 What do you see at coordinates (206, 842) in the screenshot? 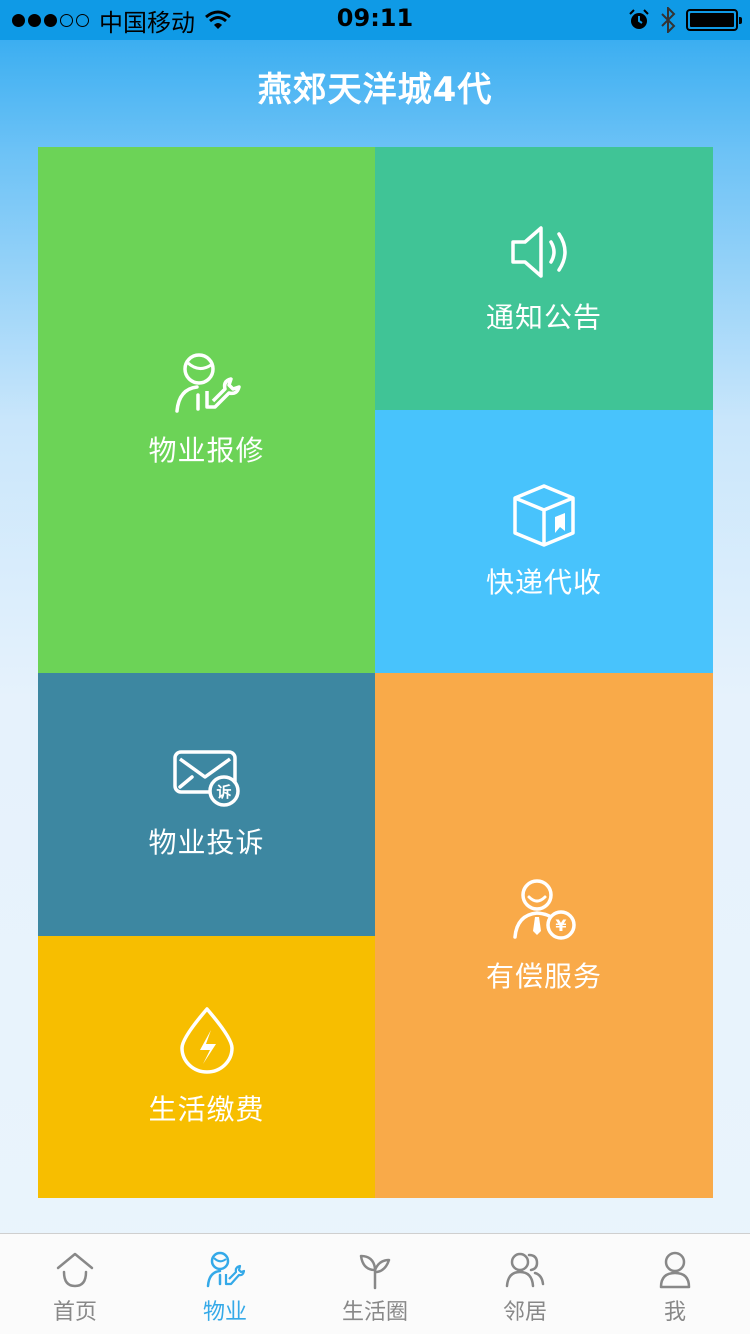
I see `tile-label: 物业投诉` at bounding box center [206, 842].